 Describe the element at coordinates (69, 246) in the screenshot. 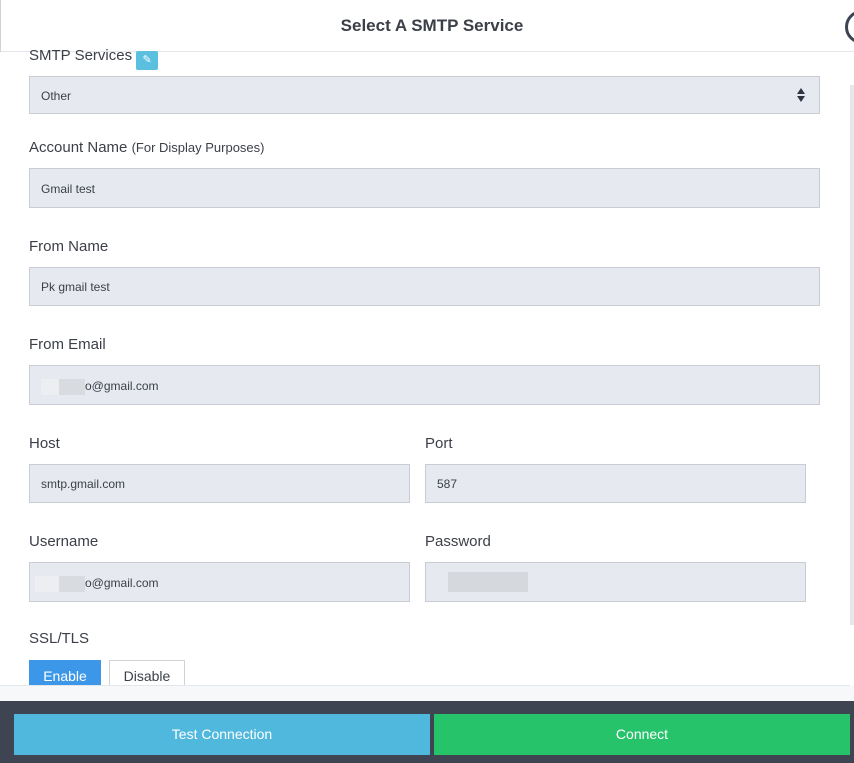

I see `from-name-label: From Name` at that location.